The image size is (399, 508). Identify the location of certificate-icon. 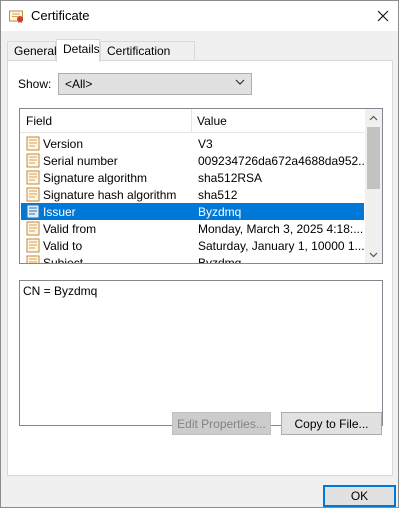
(16, 16).